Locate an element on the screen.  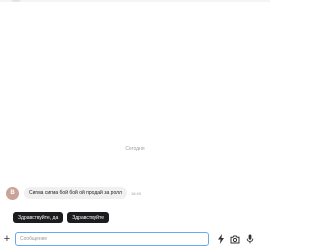
quick-reply-hello-button: Здравствуйте is located at coordinates (88, 217).